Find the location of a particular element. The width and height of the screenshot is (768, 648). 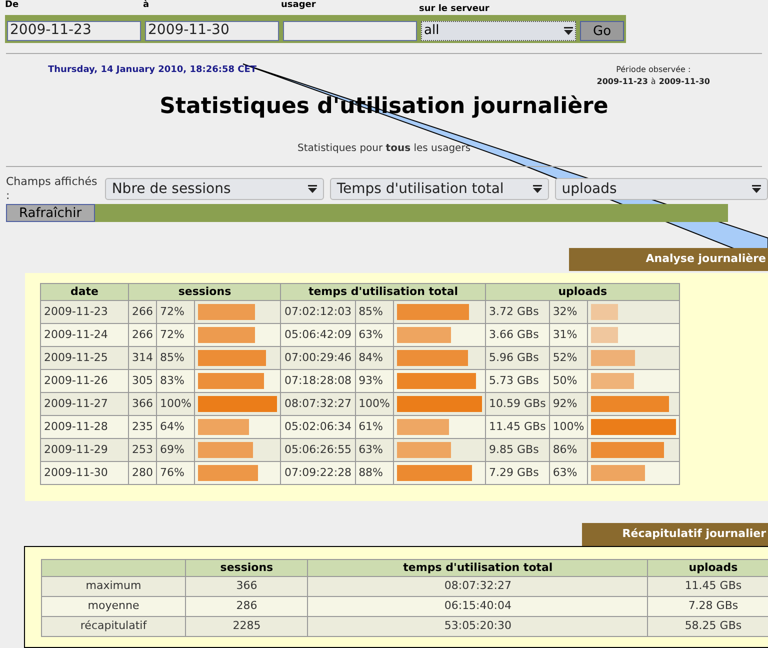

table-cell: 2009-11-30 is located at coordinates (84, 473).